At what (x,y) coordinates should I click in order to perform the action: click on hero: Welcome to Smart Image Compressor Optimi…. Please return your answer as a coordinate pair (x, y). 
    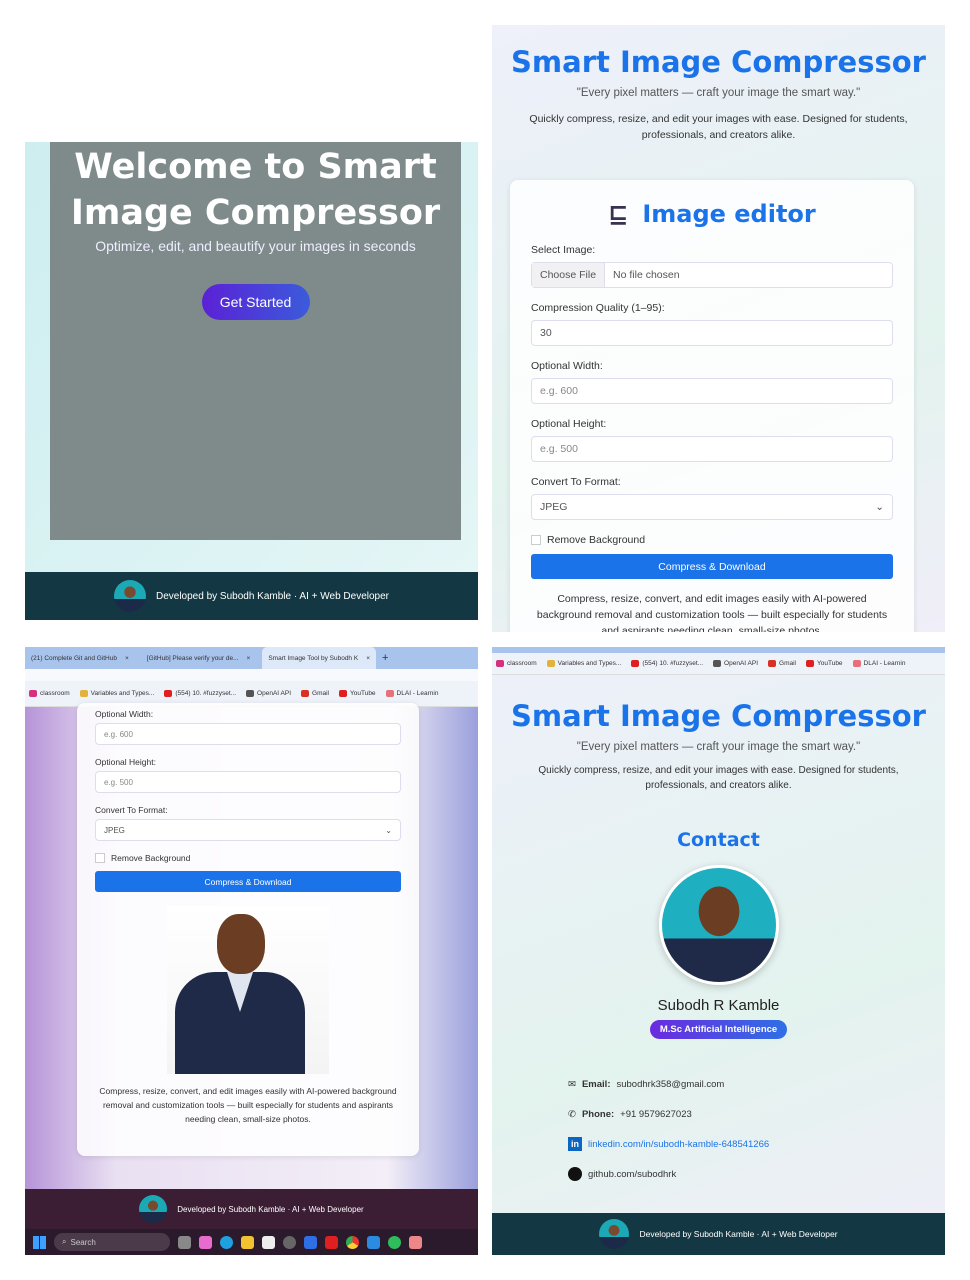
    Looking at the image, I should click on (255, 341).